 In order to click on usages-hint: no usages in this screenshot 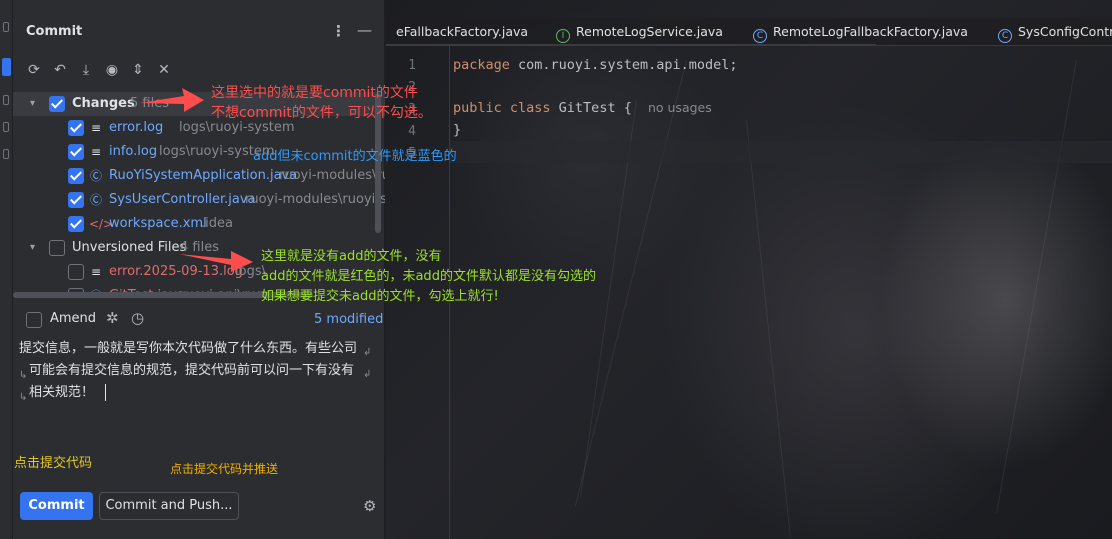, I will do `click(680, 107)`.